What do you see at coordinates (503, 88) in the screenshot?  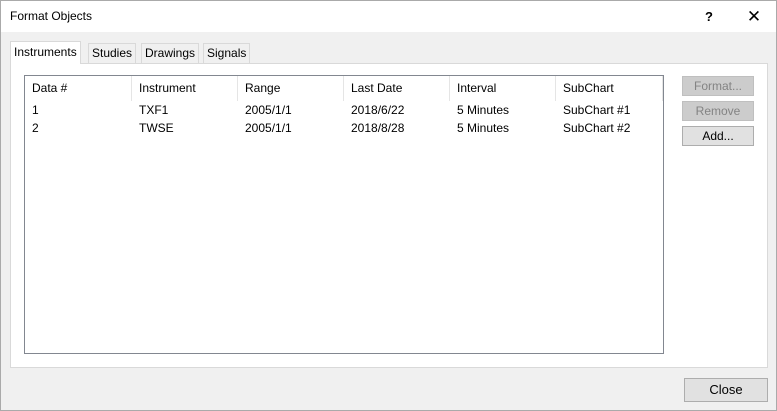 I see `column-header-interval: Interval` at bounding box center [503, 88].